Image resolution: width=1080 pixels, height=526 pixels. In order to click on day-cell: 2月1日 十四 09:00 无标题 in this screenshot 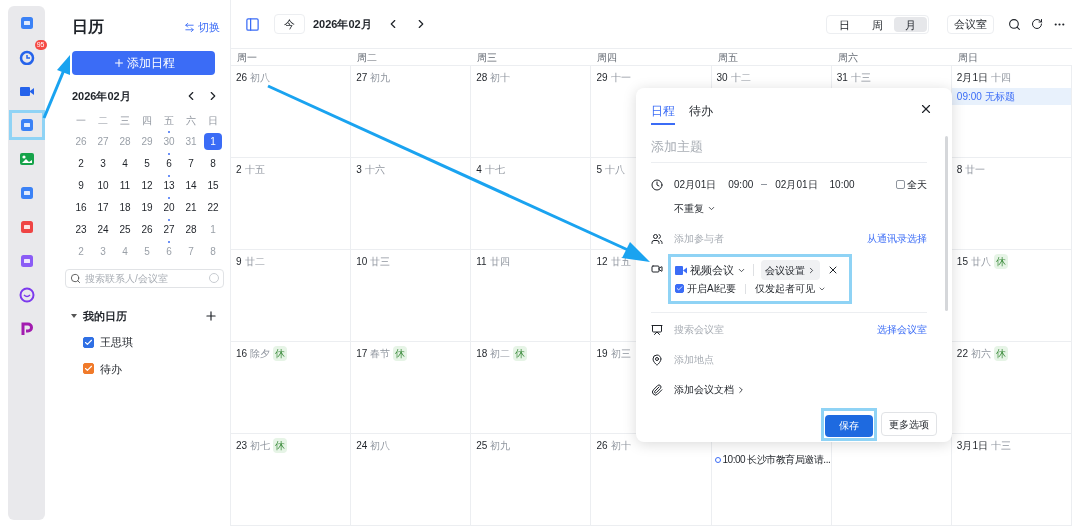, I will do `click(1011, 112)`.